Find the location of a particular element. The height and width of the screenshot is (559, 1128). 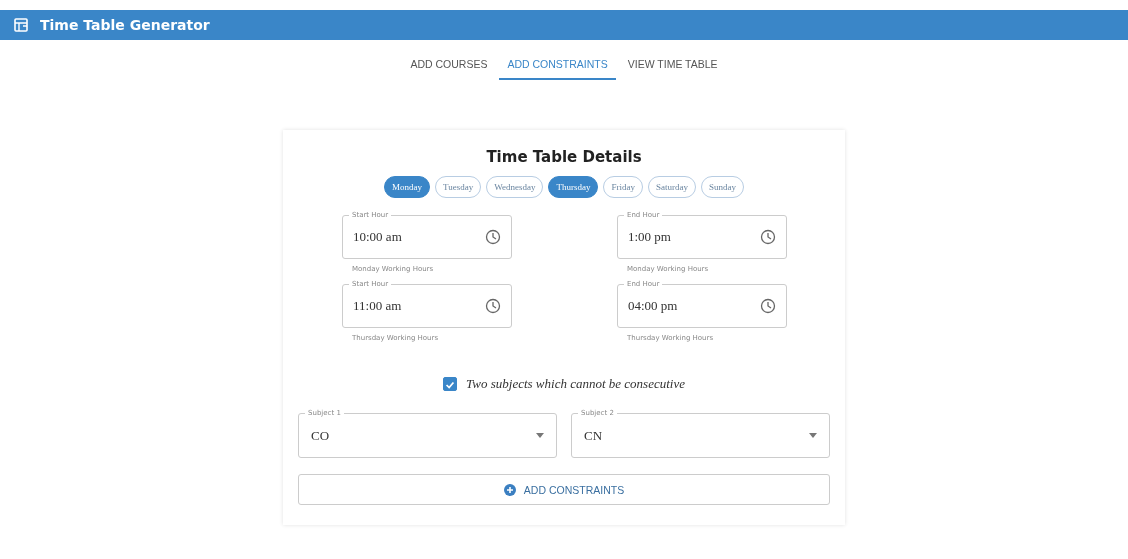

day-chip: Tuesday is located at coordinates (458, 187).